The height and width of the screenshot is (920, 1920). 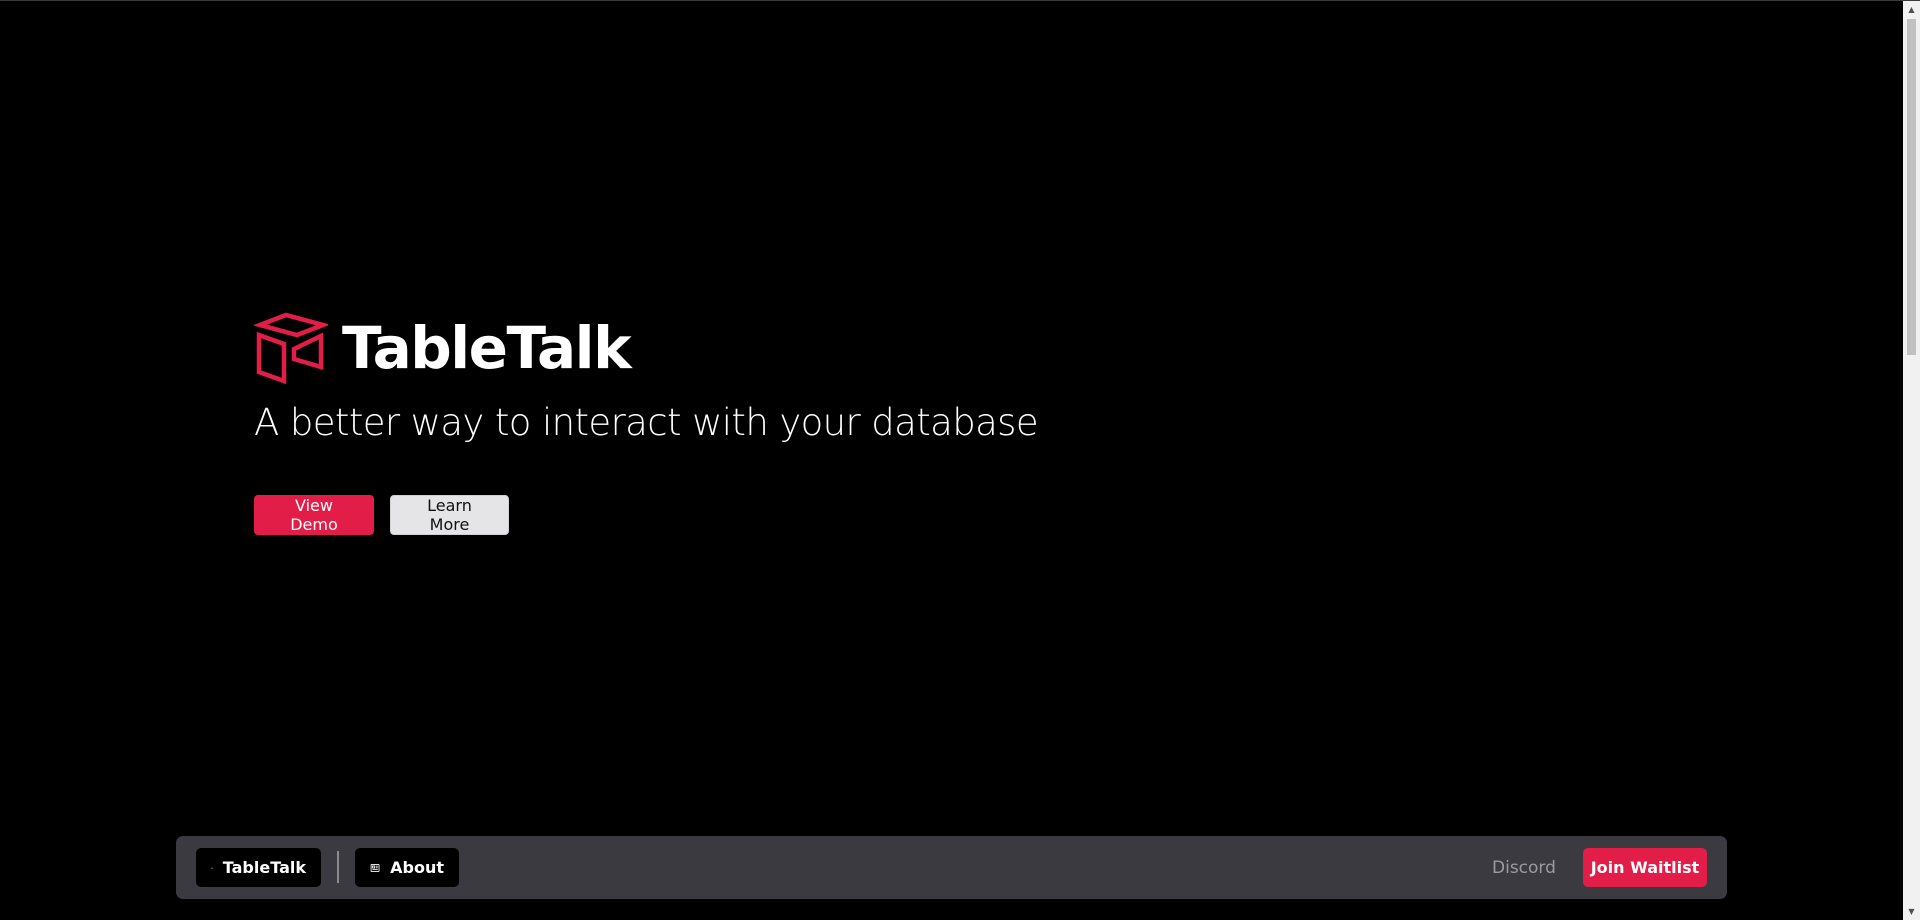 What do you see at coordinates (417, 867) in the screenshot?
I see `nav-about-label: About` at bounding box center [417, 867].